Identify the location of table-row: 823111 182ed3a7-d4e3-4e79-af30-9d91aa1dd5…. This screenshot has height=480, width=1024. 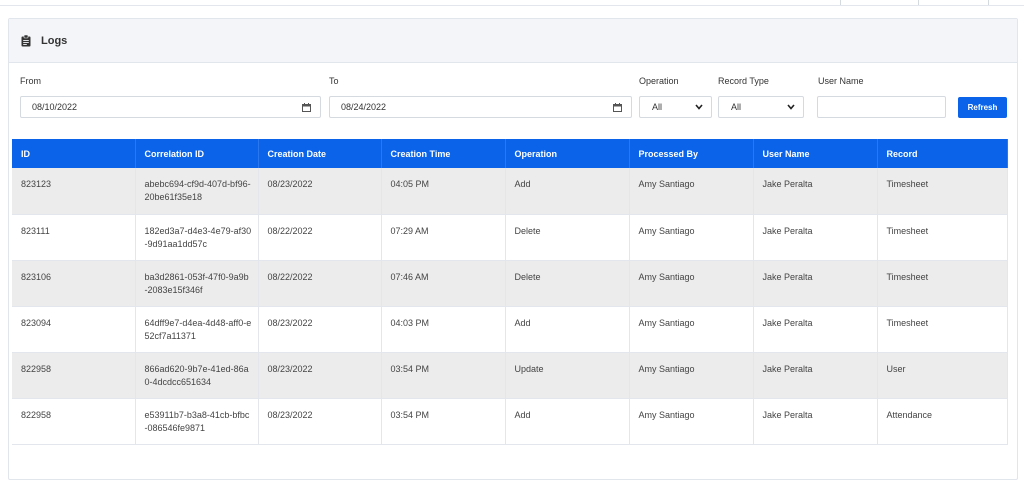
(510, 237).